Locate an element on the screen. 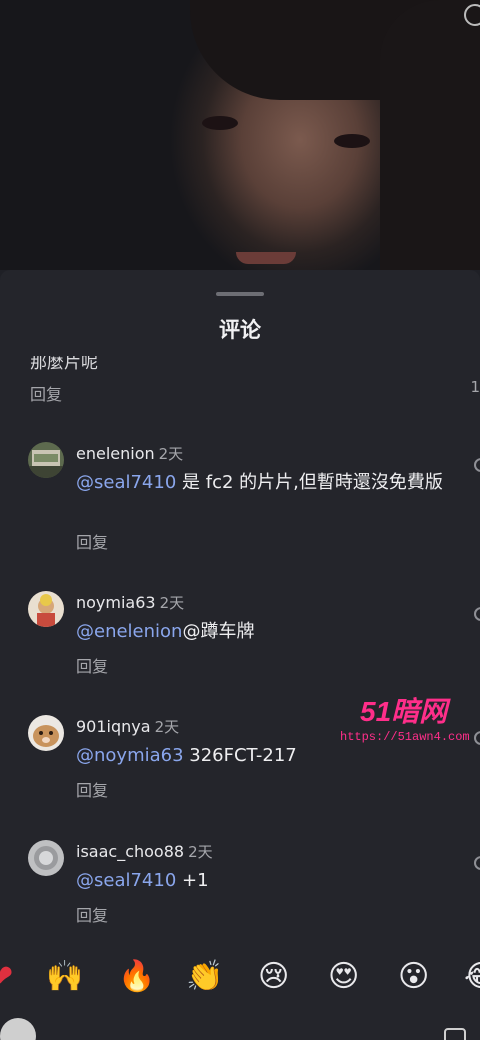  emoji-bar: ❤ 🙌 🔥 👏 😢 😍 😮 😂 is located at coordinates (240, 977).